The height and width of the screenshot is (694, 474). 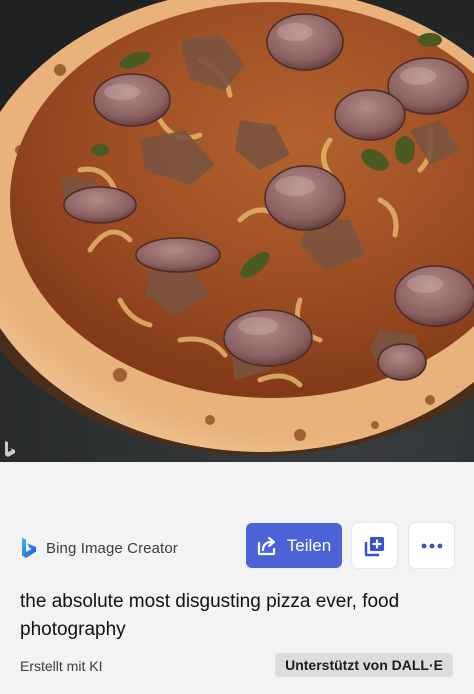 What do you see at coordinates (10, 449) in the screenshot?
I see `bing-watermark-icon` at bounding box center [10, 449].